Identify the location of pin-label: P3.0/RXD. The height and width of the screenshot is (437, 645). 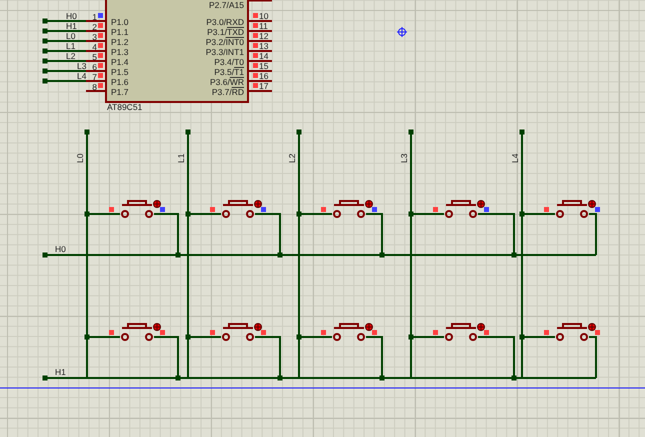
(225, 22).